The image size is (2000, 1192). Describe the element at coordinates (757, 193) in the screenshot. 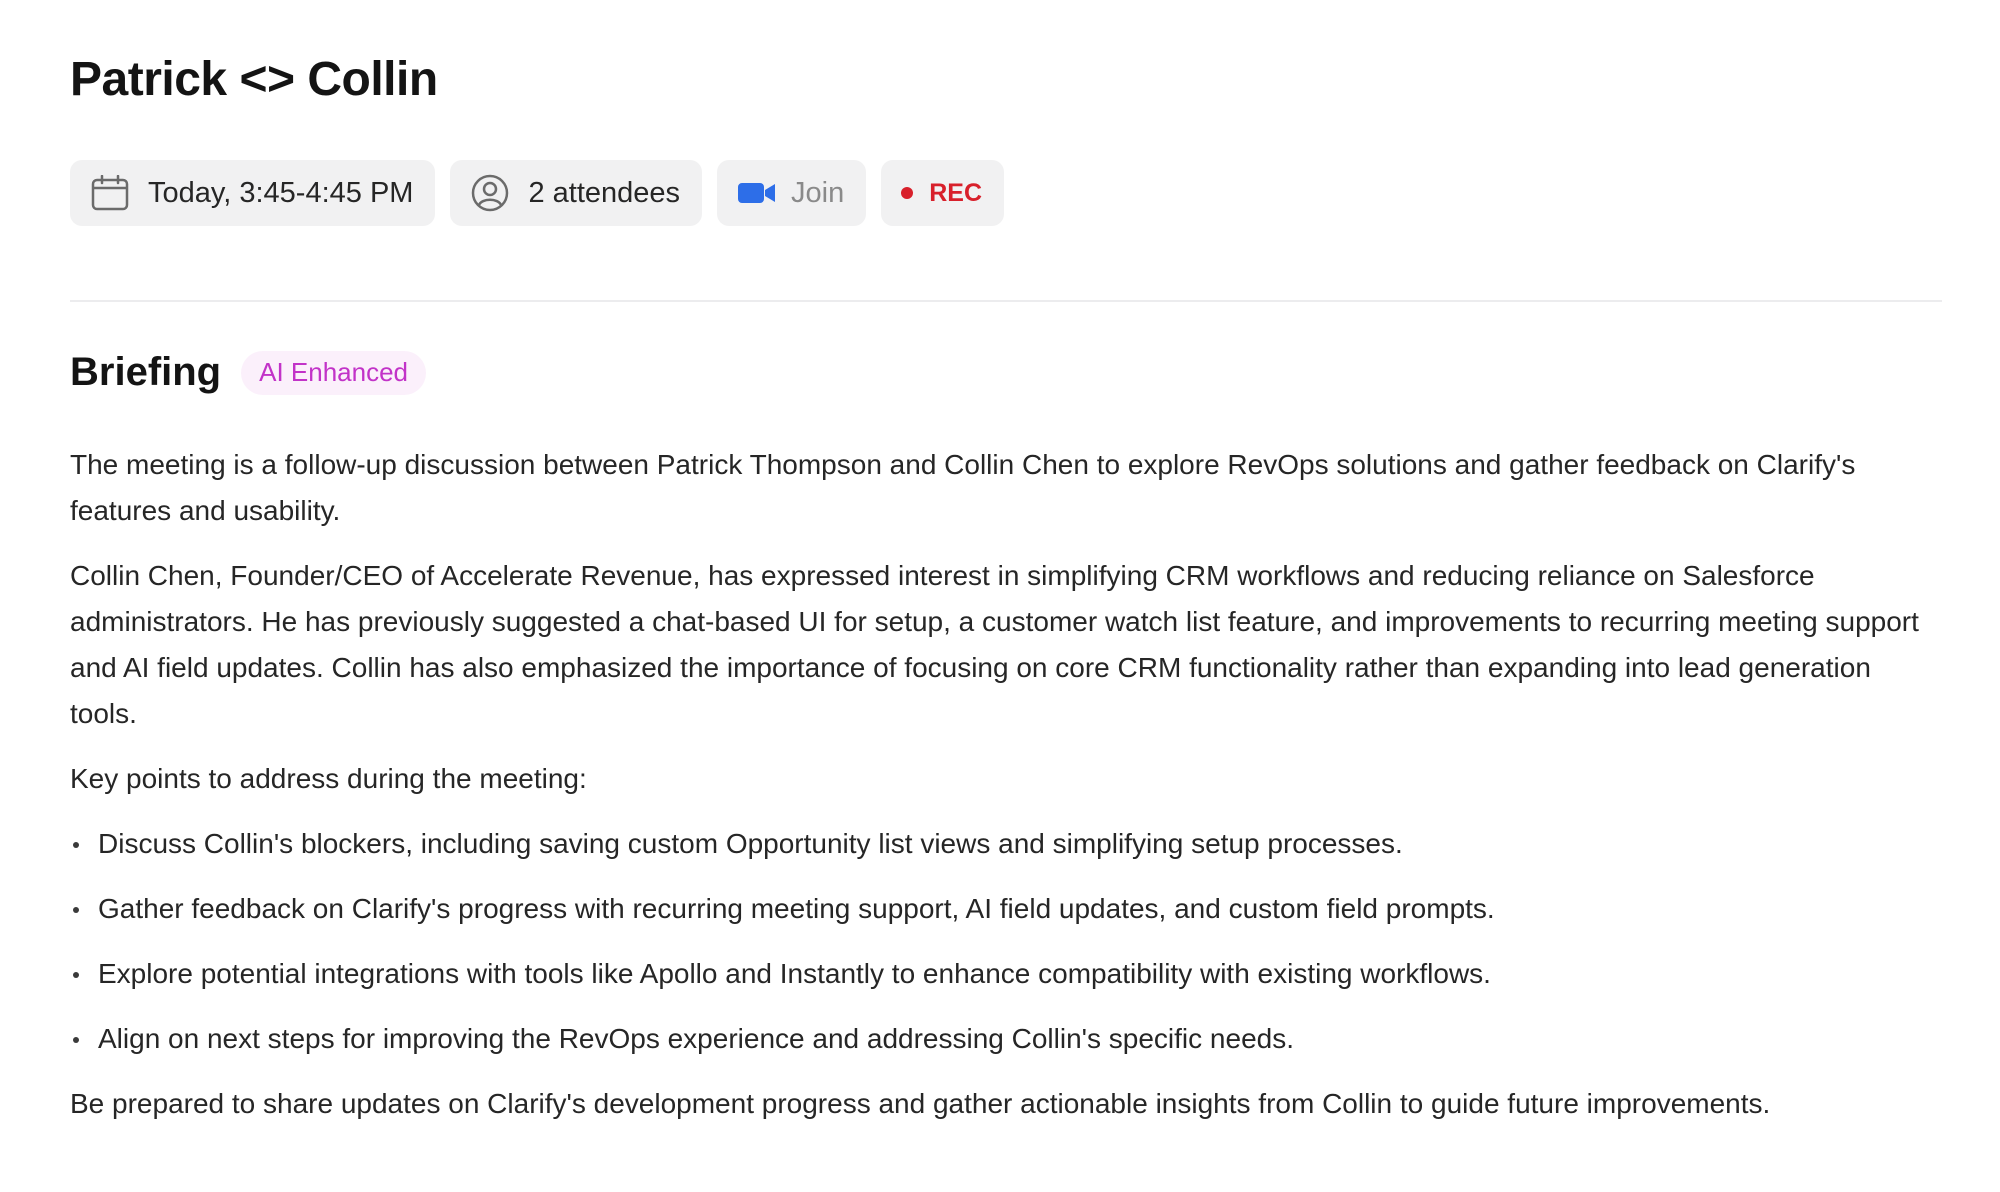

I see `video-camera-icon` at that location.